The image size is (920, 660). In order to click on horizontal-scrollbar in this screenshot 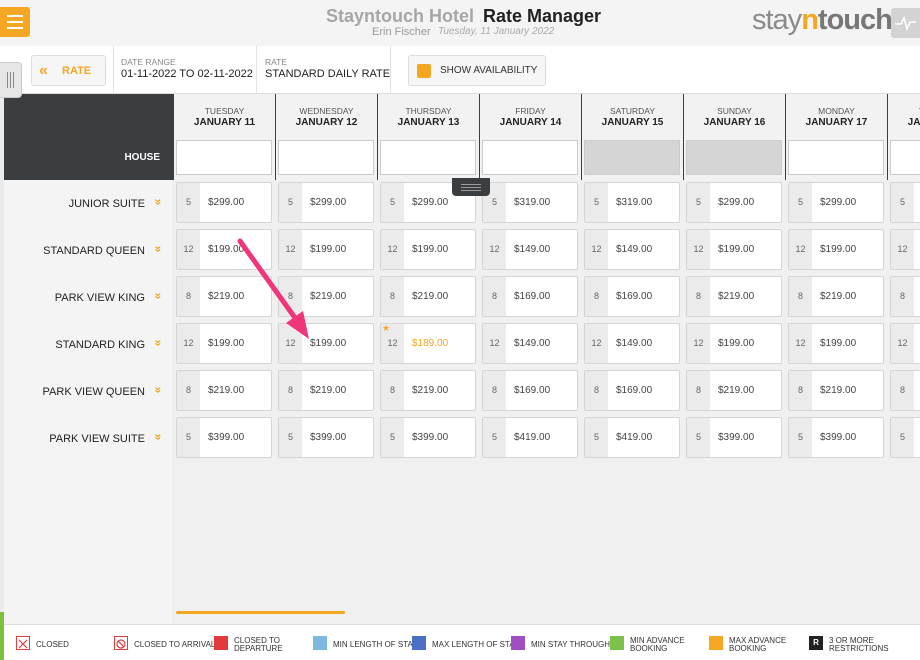, I will do `click(260, 612)`.